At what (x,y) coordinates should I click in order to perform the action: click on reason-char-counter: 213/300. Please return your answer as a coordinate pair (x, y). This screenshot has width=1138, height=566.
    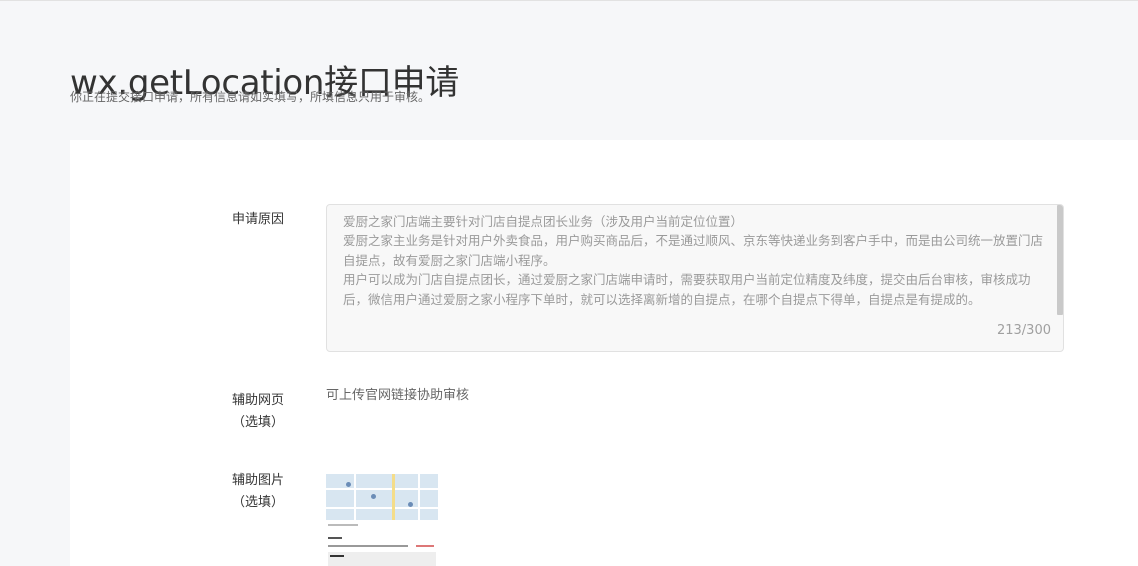
    Looking at the image, I should click on (1023, 330).